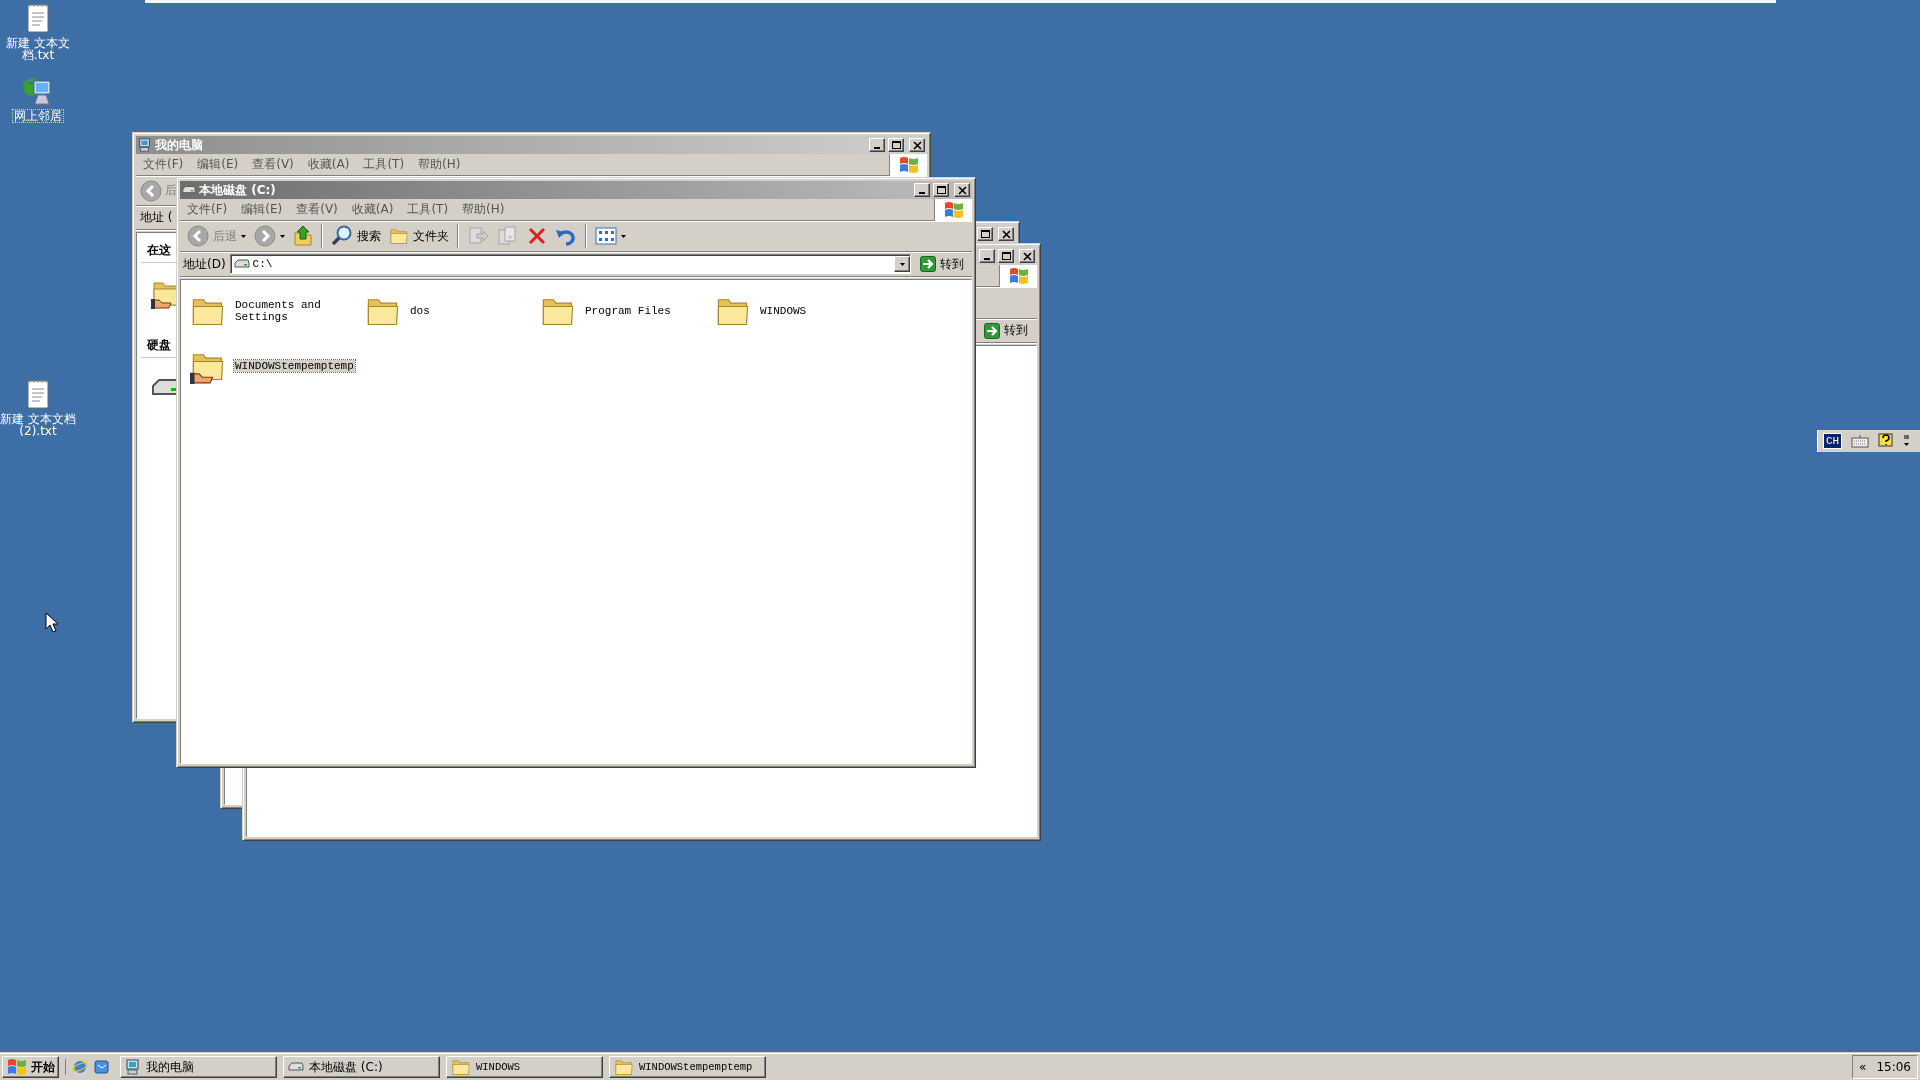 This screenshot has width=1920, height=1080. I want to click on language-indicator: CH, so click(1833, 441).